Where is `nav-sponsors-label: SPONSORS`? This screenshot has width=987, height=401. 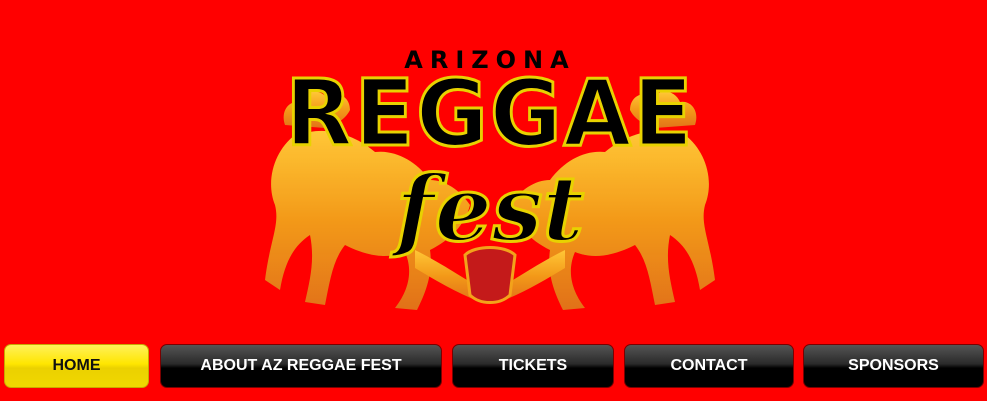
nav-sponsors-label: SPONSORS is located at coordinates (893, 365).